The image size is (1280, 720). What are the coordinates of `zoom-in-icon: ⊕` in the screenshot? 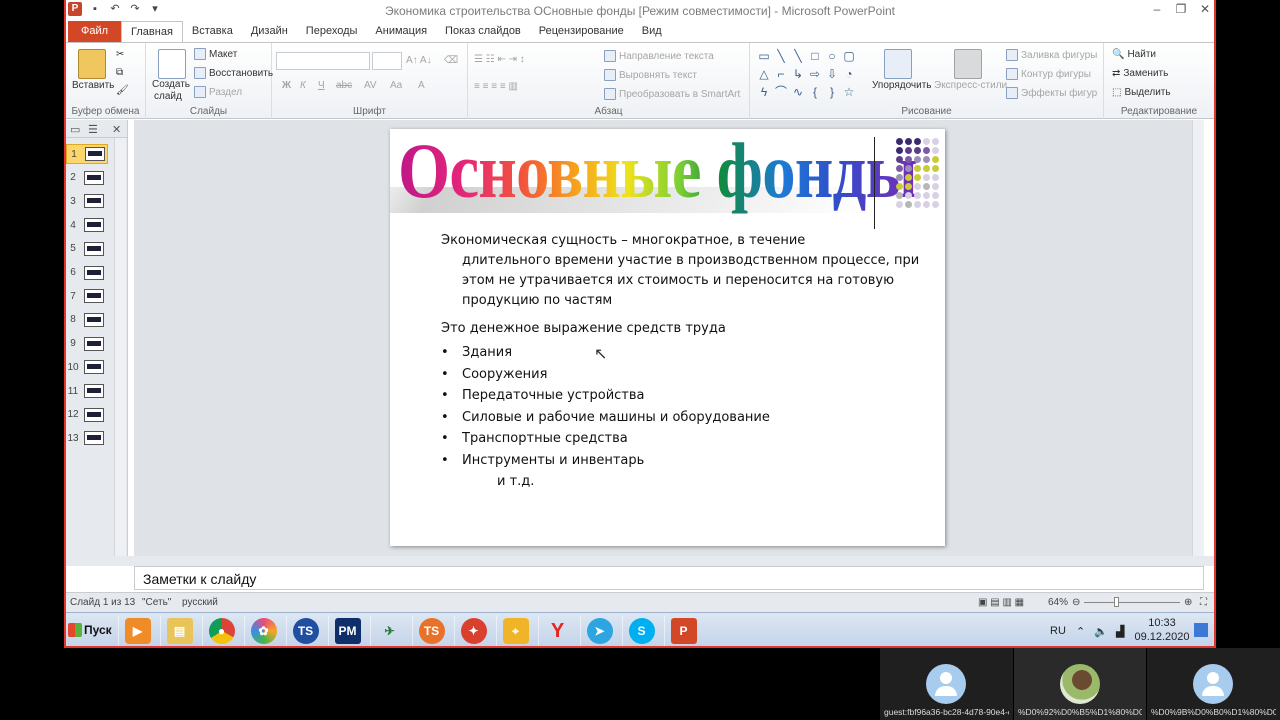 It's located at (1188, 602).